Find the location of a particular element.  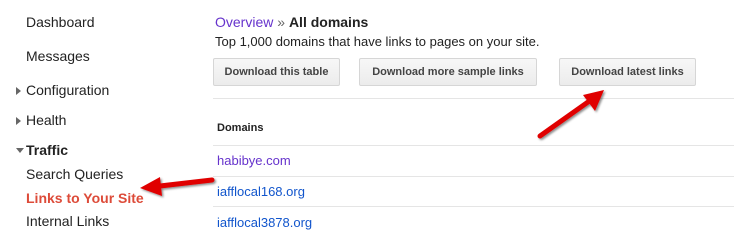

sidebar-item-label: Traffic is located at coordinates (47, 150).